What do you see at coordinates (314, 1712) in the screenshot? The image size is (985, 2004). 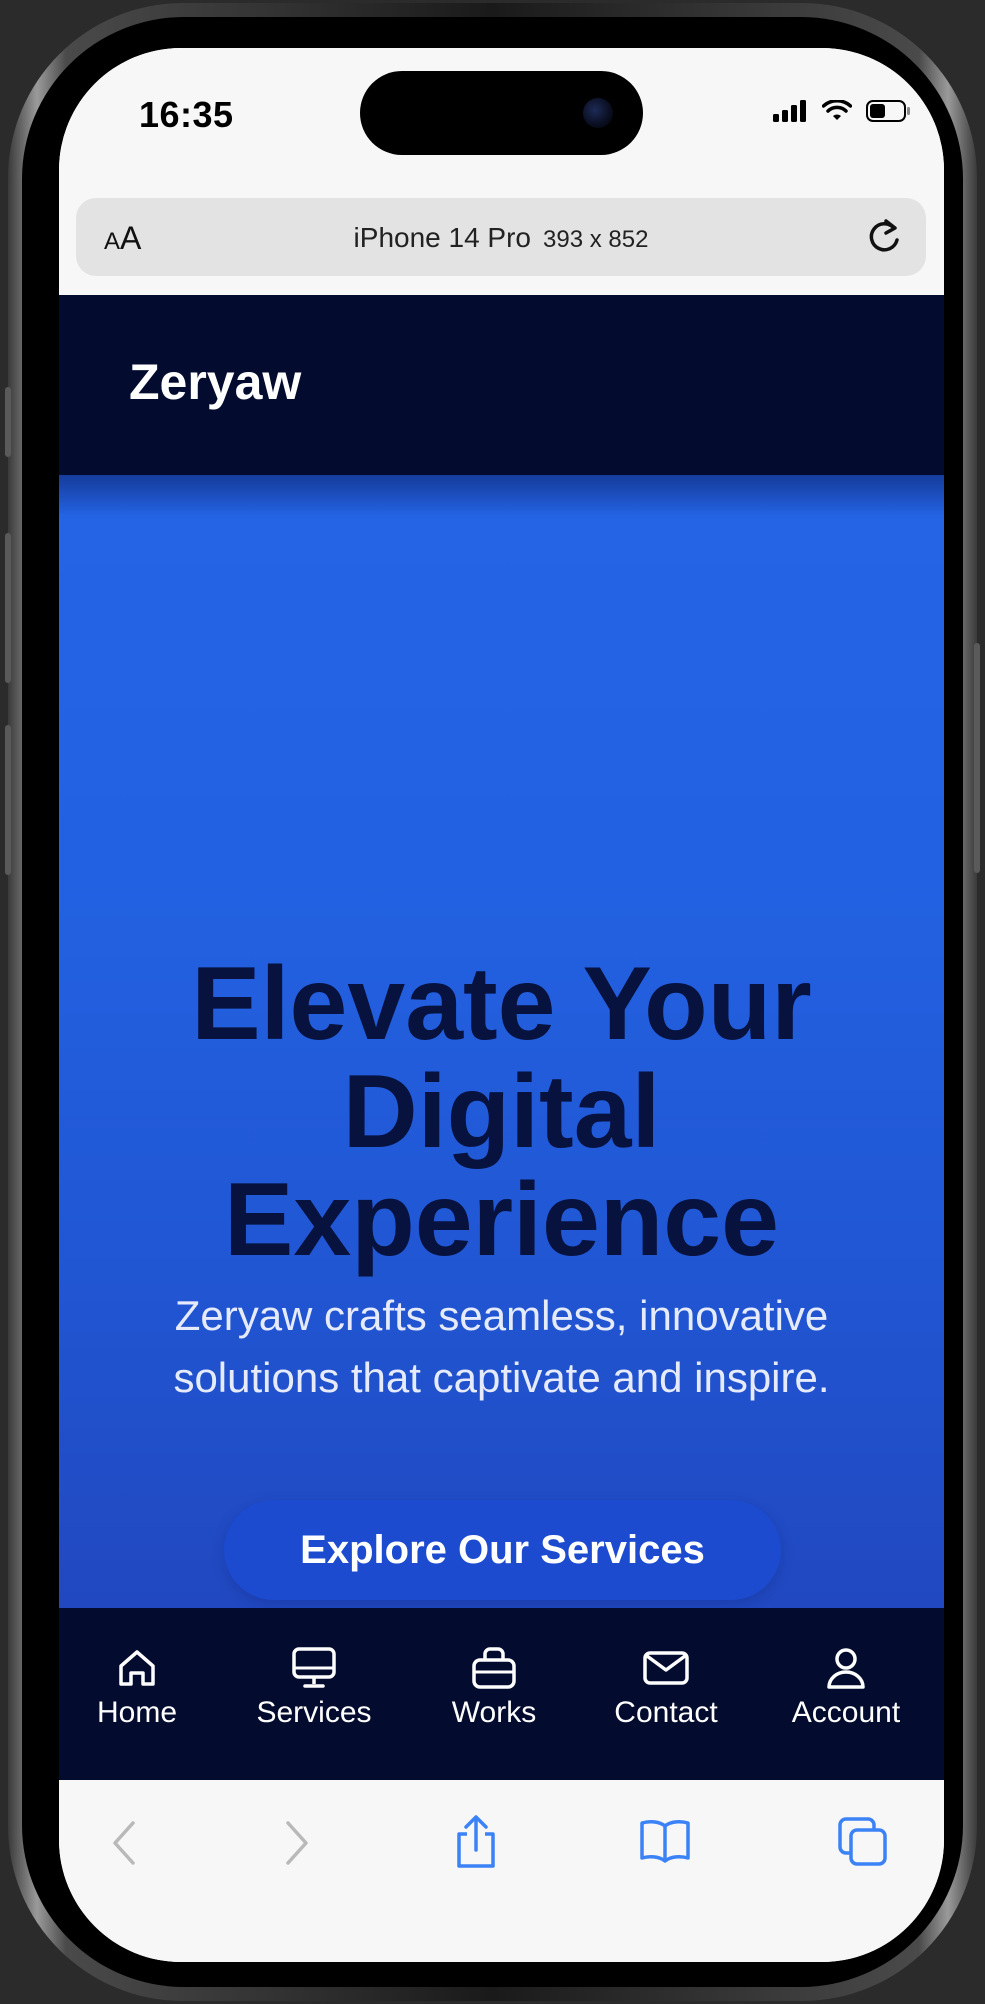 I see `nav-label-services: Services` at bounding box center [314, 1712].